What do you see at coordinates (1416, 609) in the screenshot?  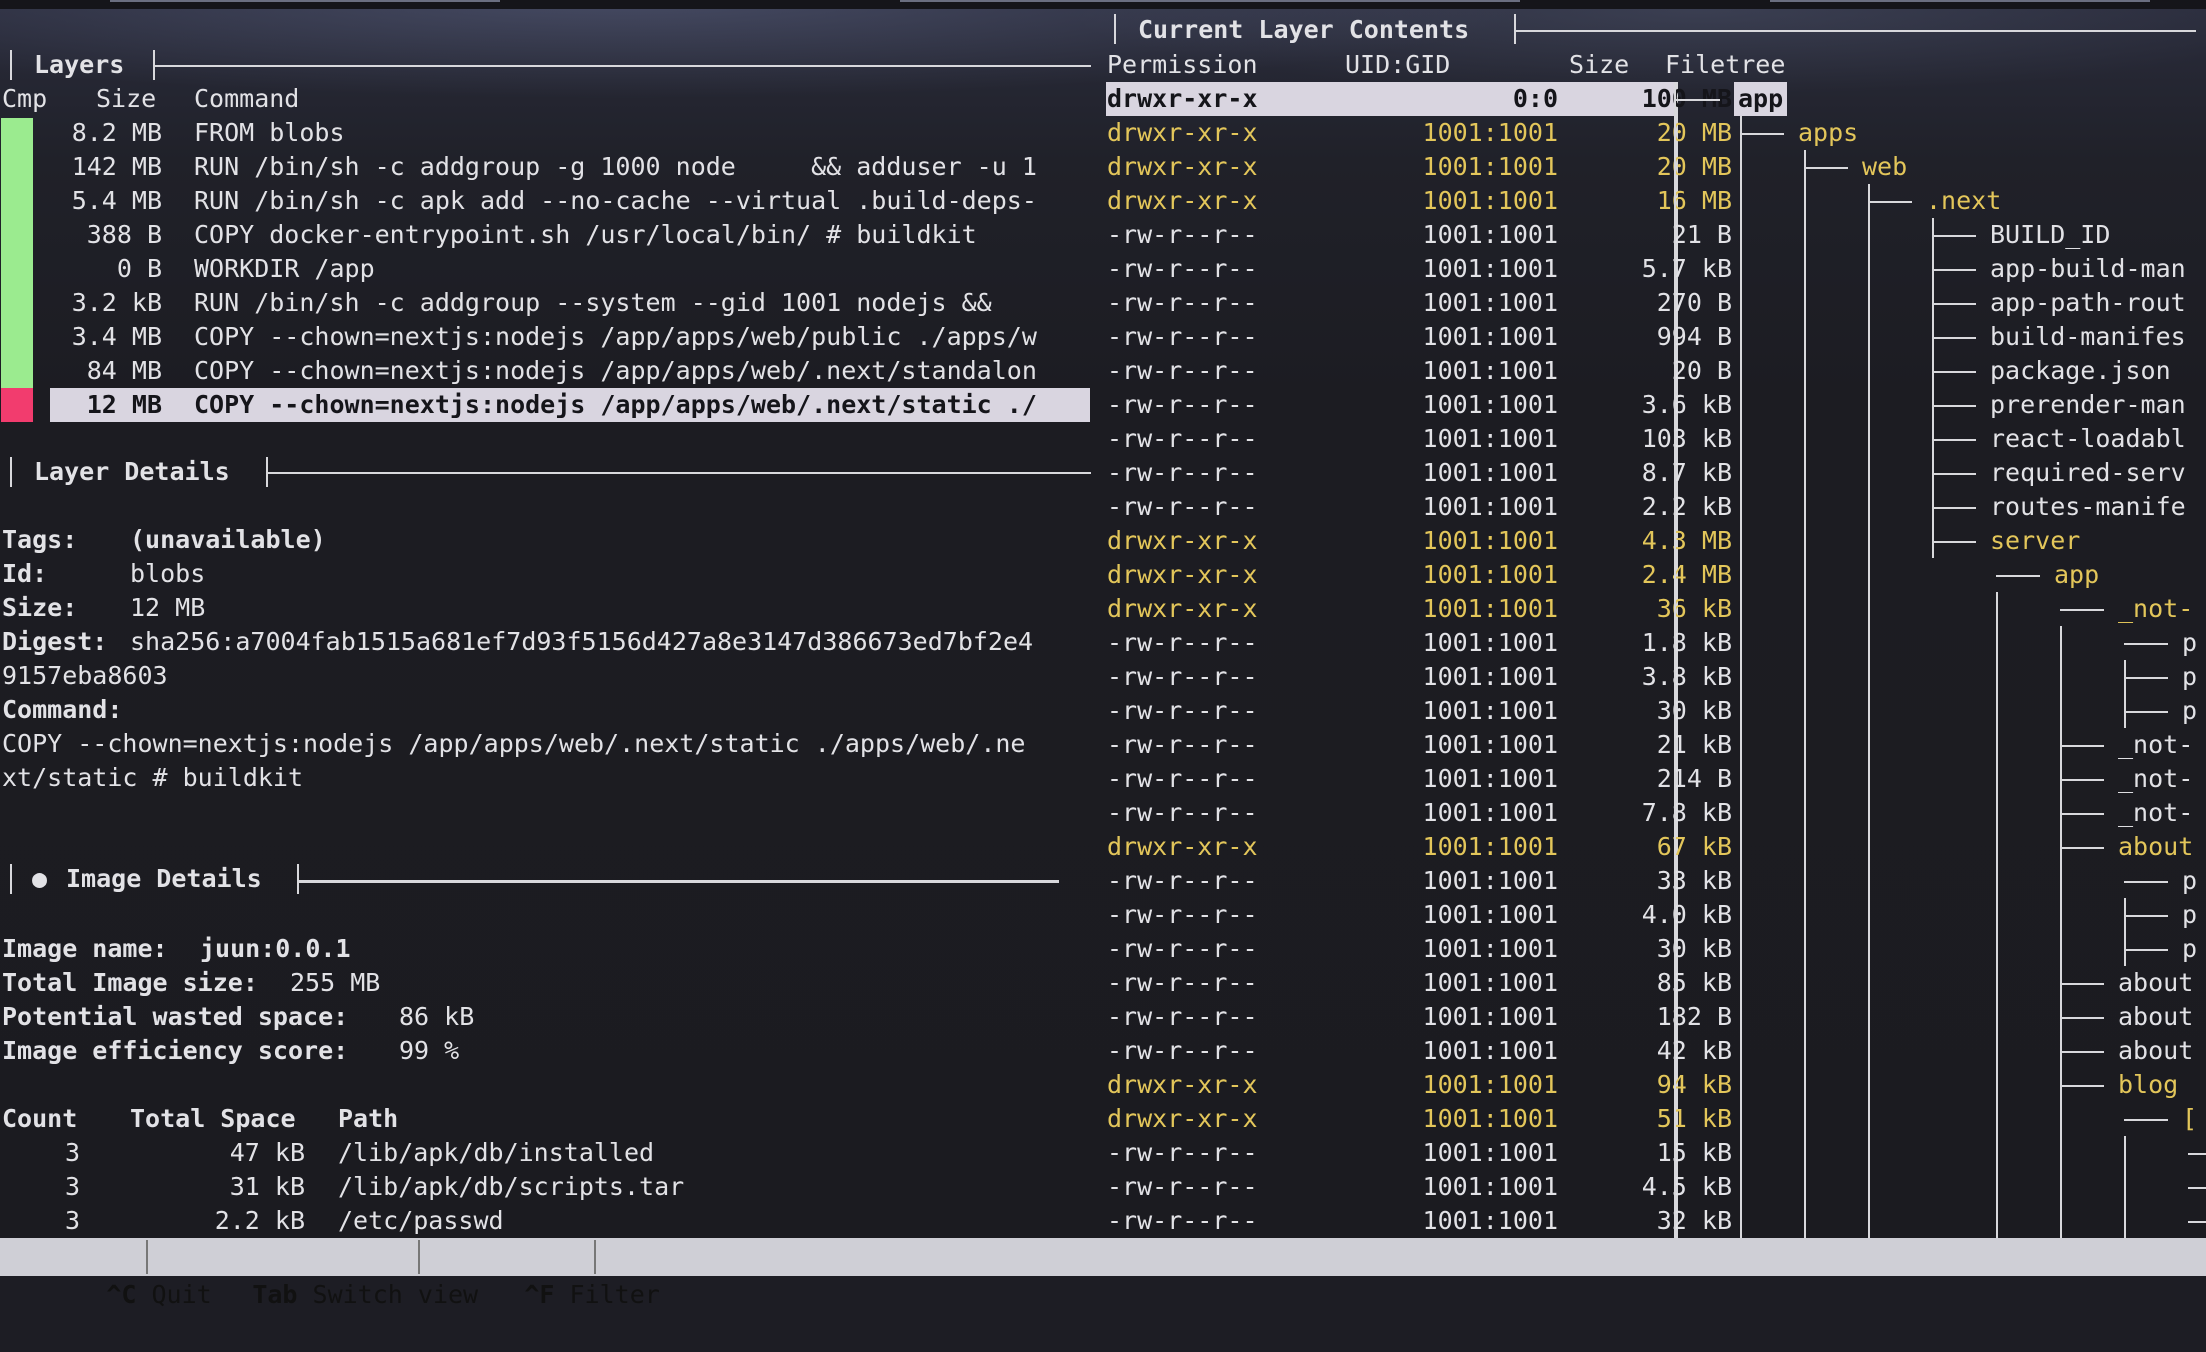 I see `file-row: drwxr-xr-x 1001:1001 36 kB` at bounding box center [1416, 609].